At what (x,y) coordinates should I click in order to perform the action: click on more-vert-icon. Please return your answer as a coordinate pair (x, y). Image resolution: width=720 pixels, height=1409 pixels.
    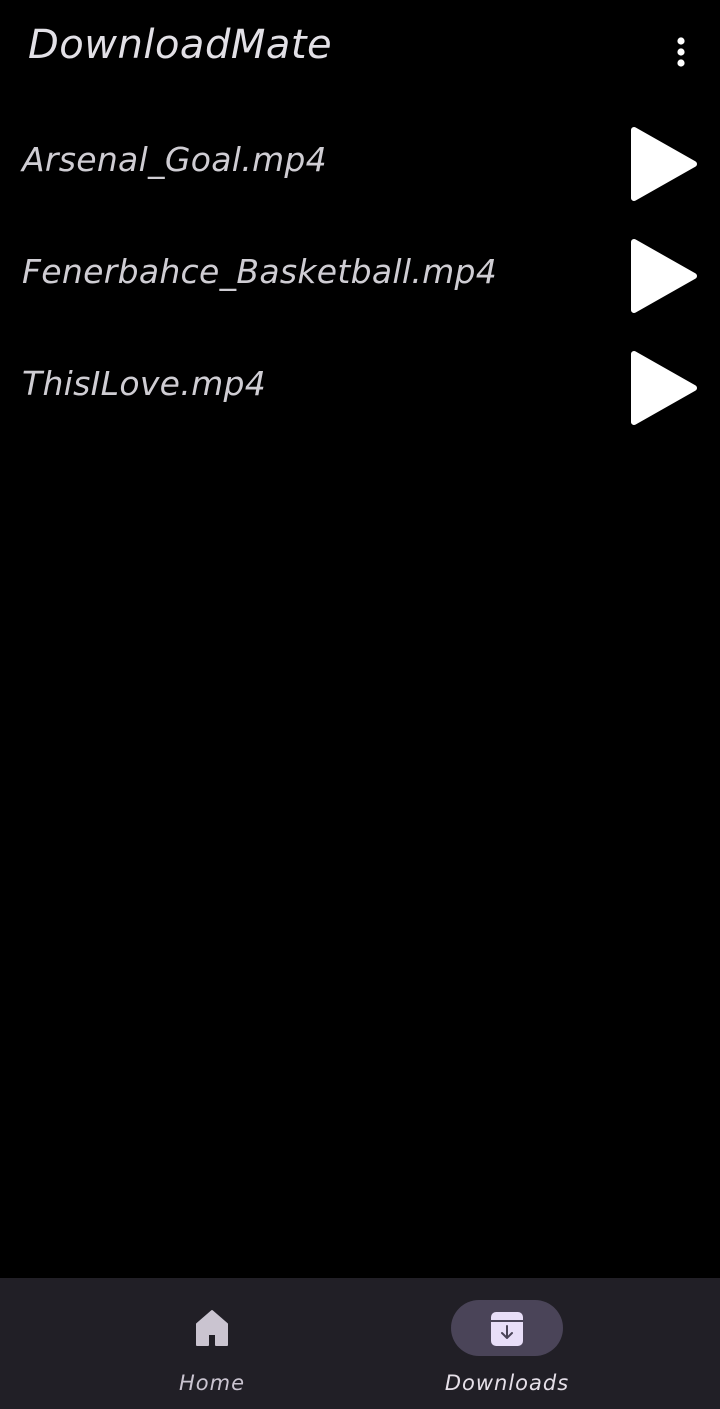
    Looking at the image, I should click on (681, 52).